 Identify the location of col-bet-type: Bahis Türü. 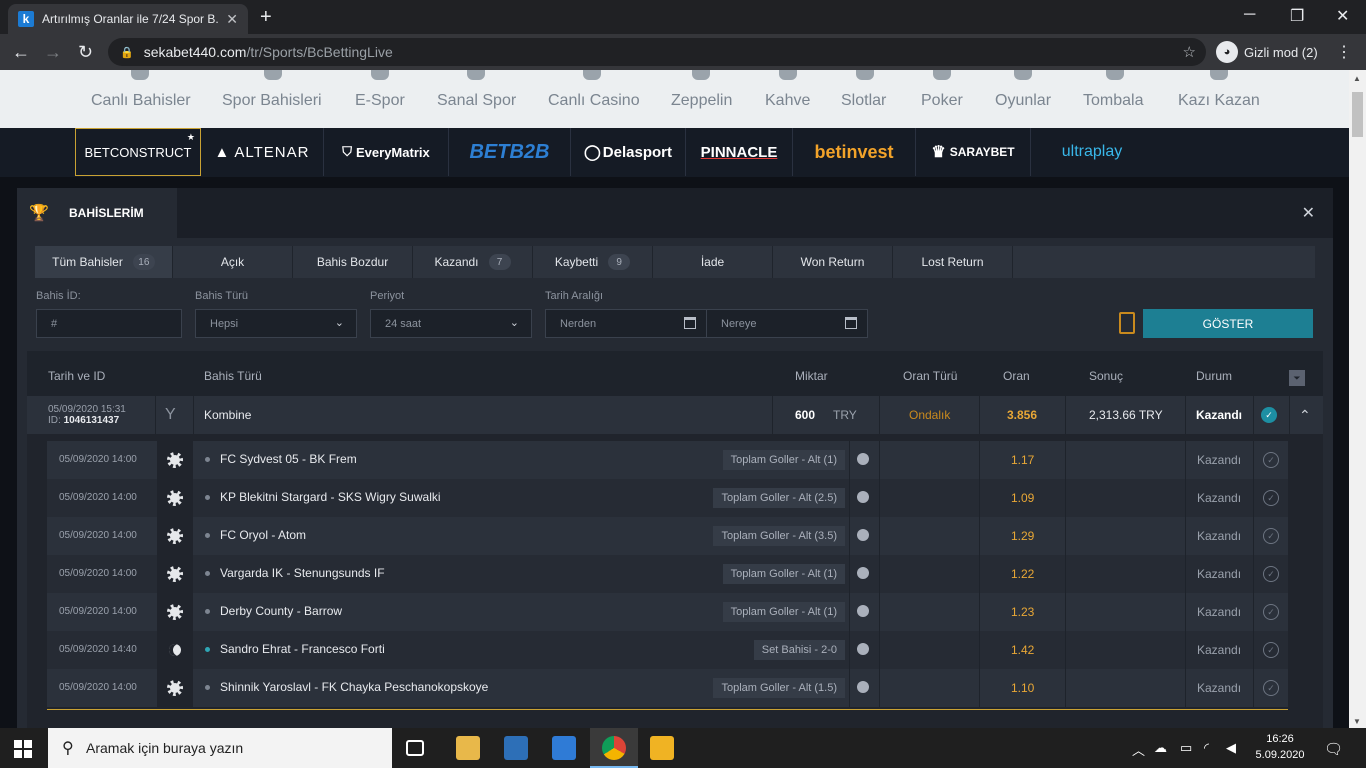
(233, 376).